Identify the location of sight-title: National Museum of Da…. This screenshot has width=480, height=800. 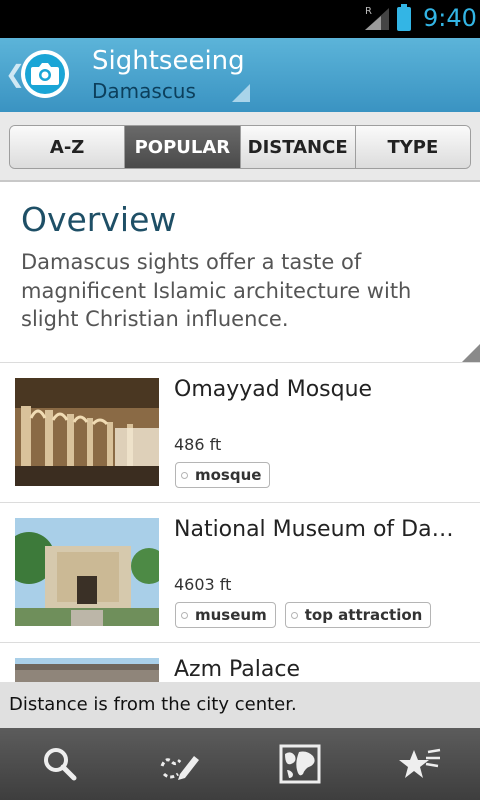
(314, 529).